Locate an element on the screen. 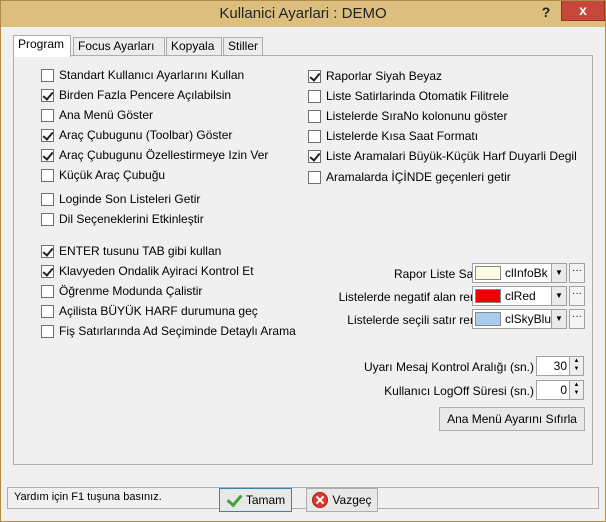  checkbox-loginde-son-listeler: Loginde Son Listeleri Getir is located at coordinates (120, 199).